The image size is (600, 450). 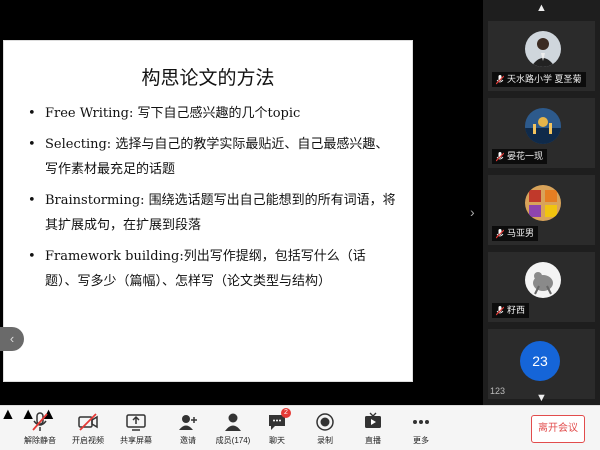 What do you see at coordinates (278, 420) in the screenshot?
I see `chat-icon: 2` at bounding box center [278, 420].